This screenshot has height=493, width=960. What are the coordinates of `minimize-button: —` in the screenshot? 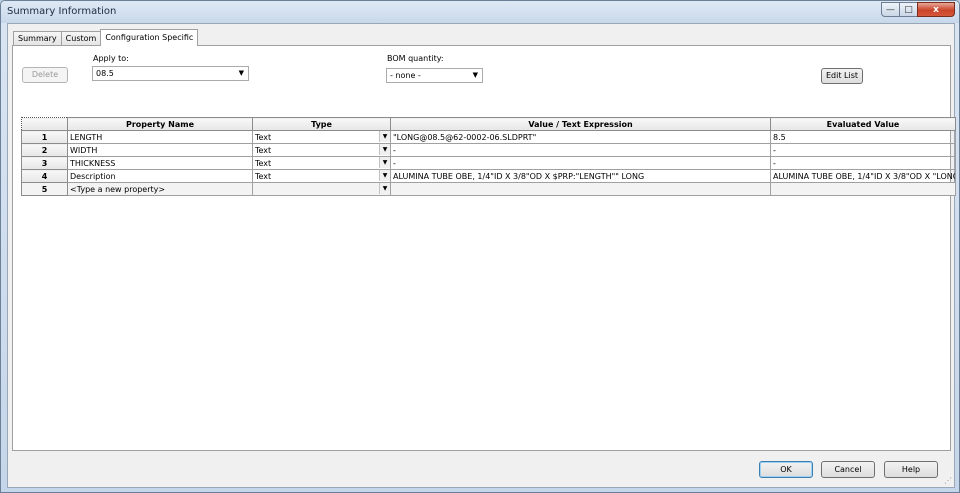 It's located at (890, 9).